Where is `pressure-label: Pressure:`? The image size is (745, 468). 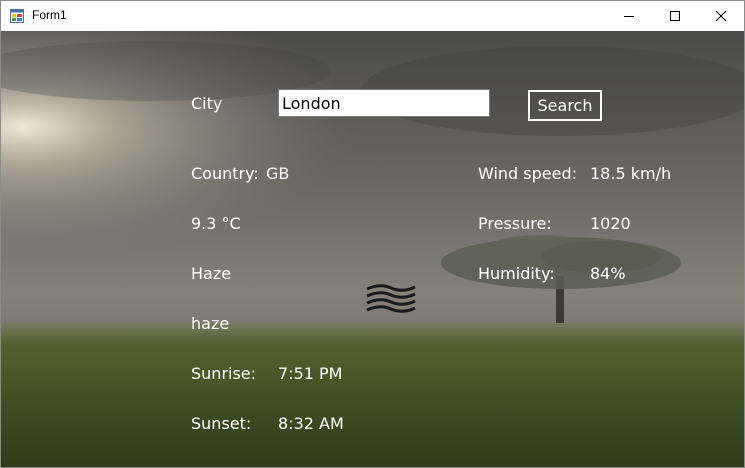
pressure-label: Pressure: is located at coordinates (515, 223).